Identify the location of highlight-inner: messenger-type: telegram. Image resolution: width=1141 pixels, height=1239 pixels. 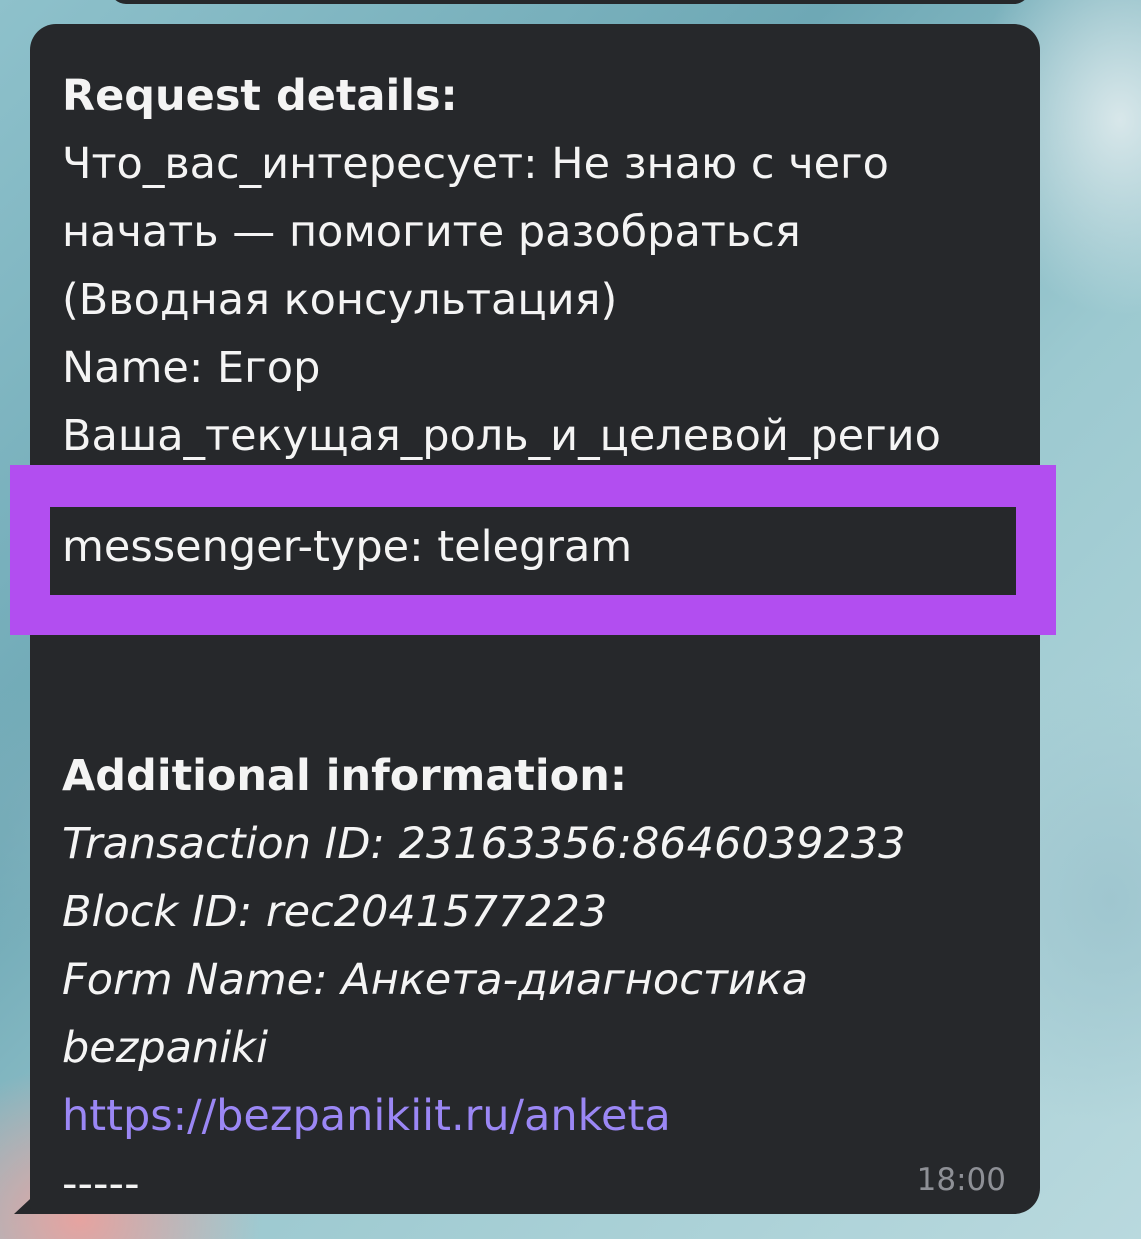
(533, 551).